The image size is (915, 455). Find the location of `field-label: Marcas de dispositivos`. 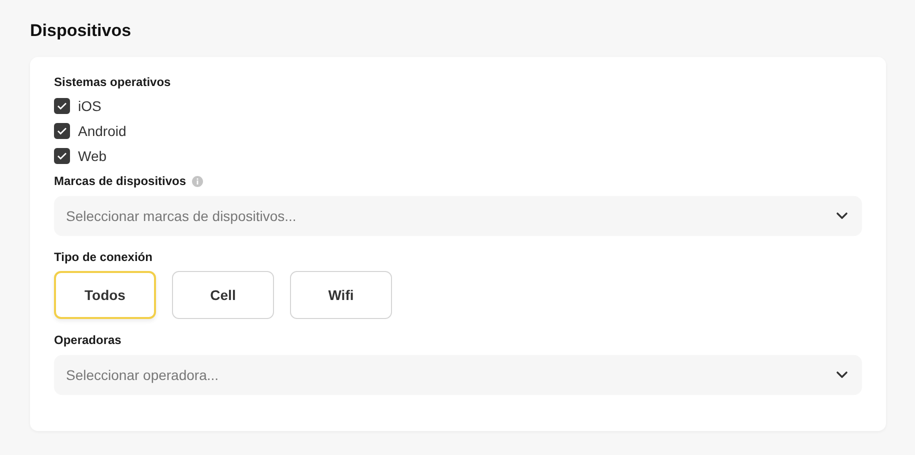

field-label: Marcas de dispositivos is located at coordinates (120, 181).